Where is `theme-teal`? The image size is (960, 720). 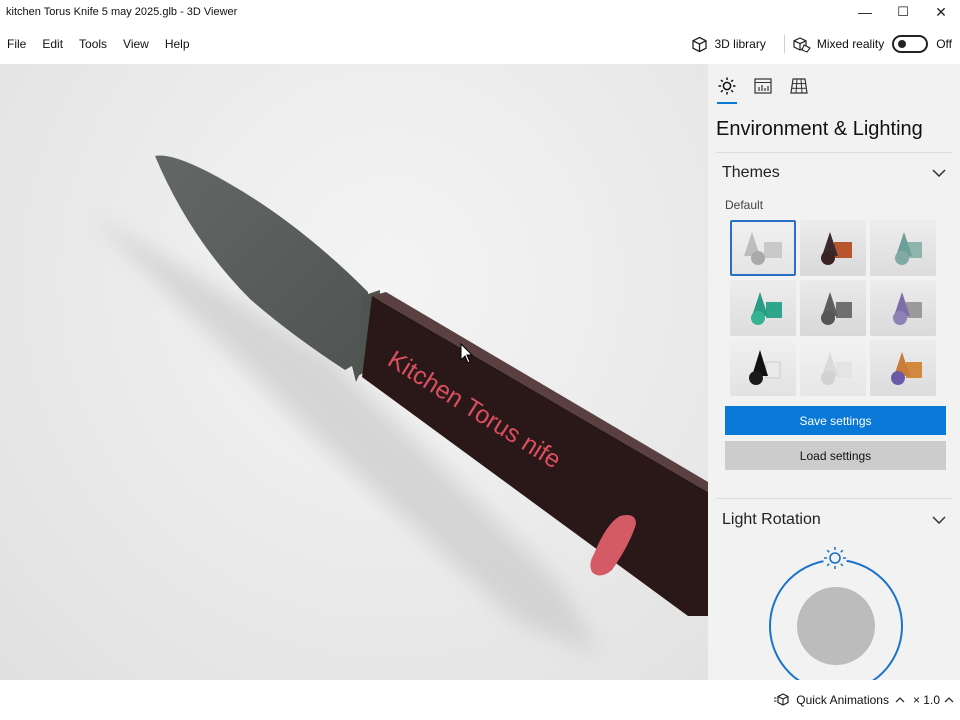 theme-teal is located at coordinates (903, 248).